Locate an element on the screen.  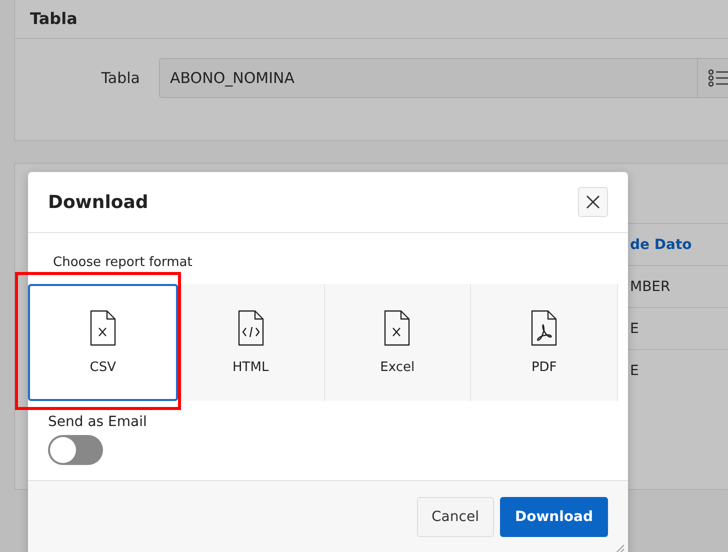
close-button is located at coordinates (593, 202).